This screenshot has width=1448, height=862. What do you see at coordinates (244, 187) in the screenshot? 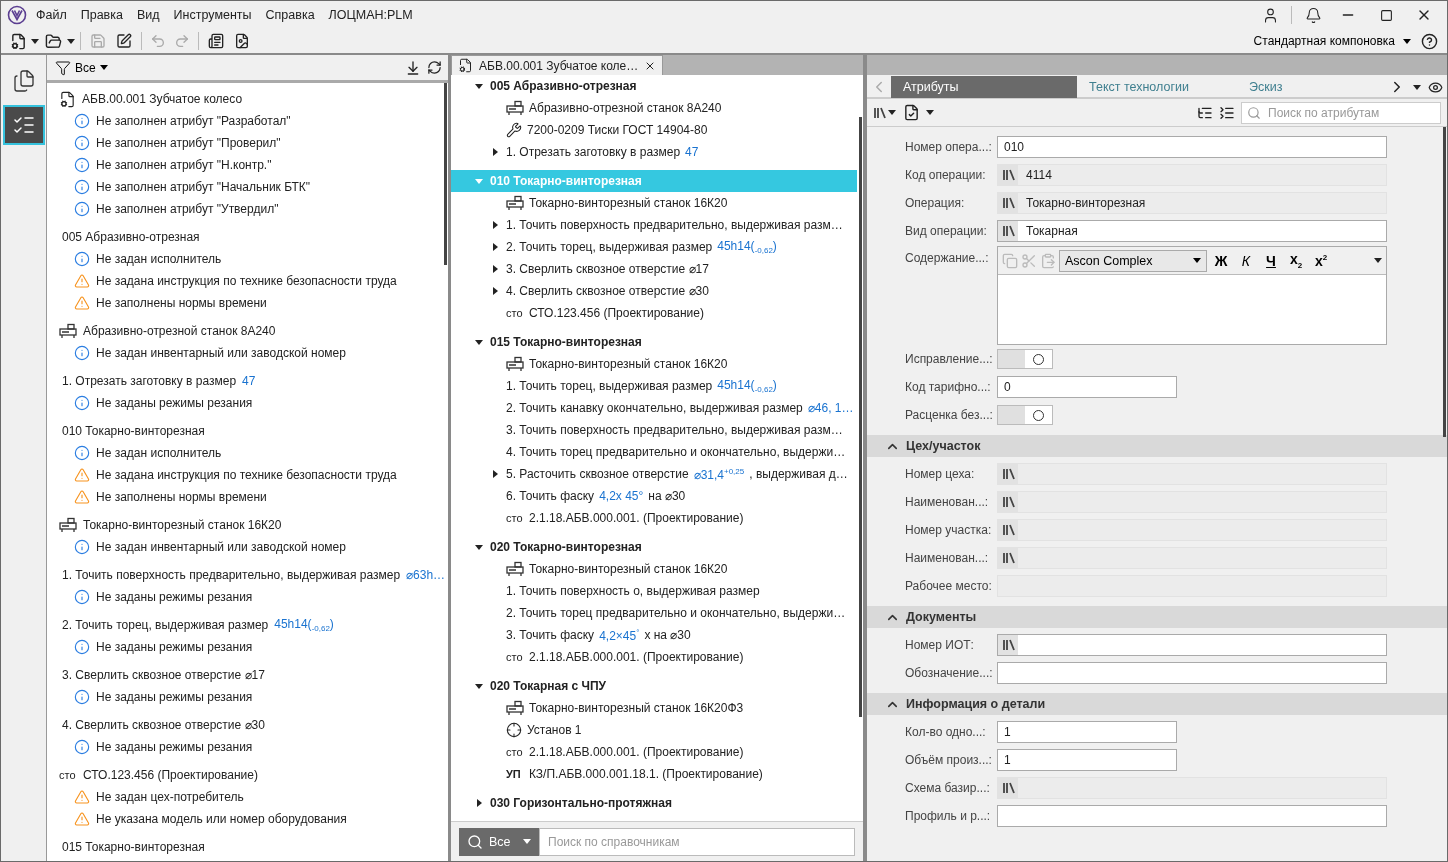
I see `check-message-item: Не заполнен атрибут "Начальник БТК"` at bounding box center [244, 187].